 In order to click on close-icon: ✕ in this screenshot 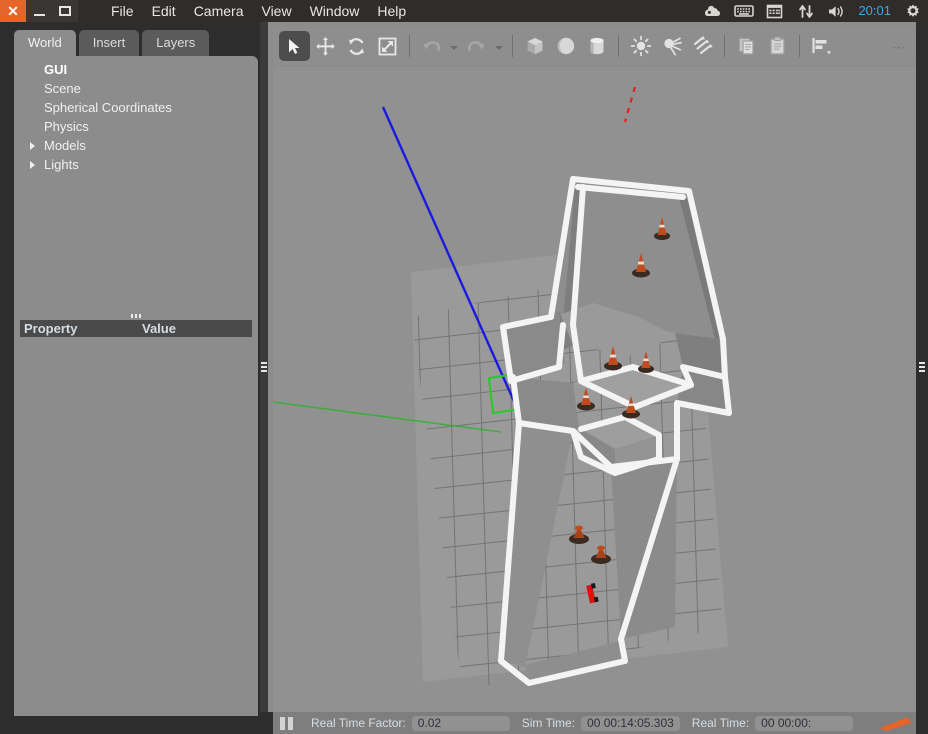, I will do `click(13, 11)`.